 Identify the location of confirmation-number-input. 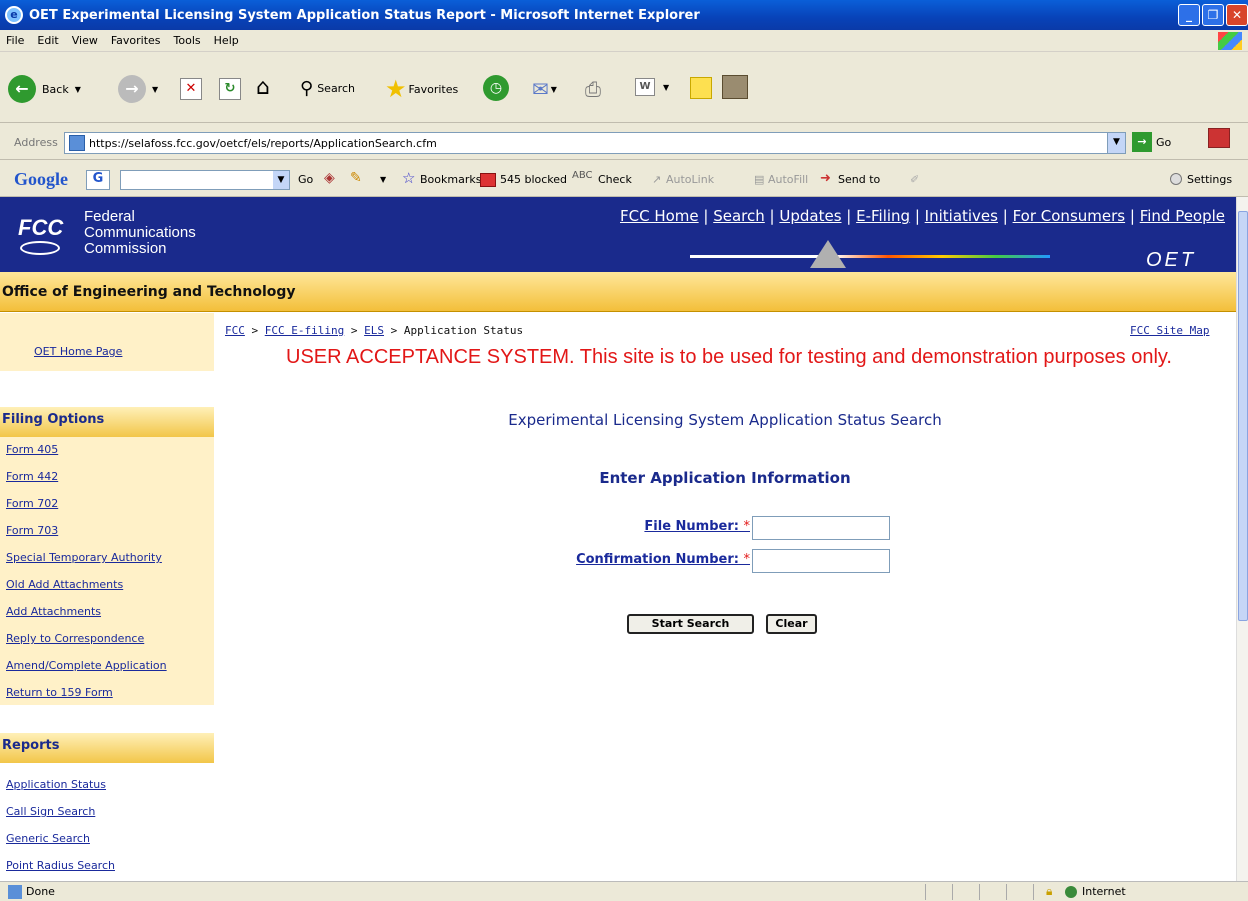
(821, 561).